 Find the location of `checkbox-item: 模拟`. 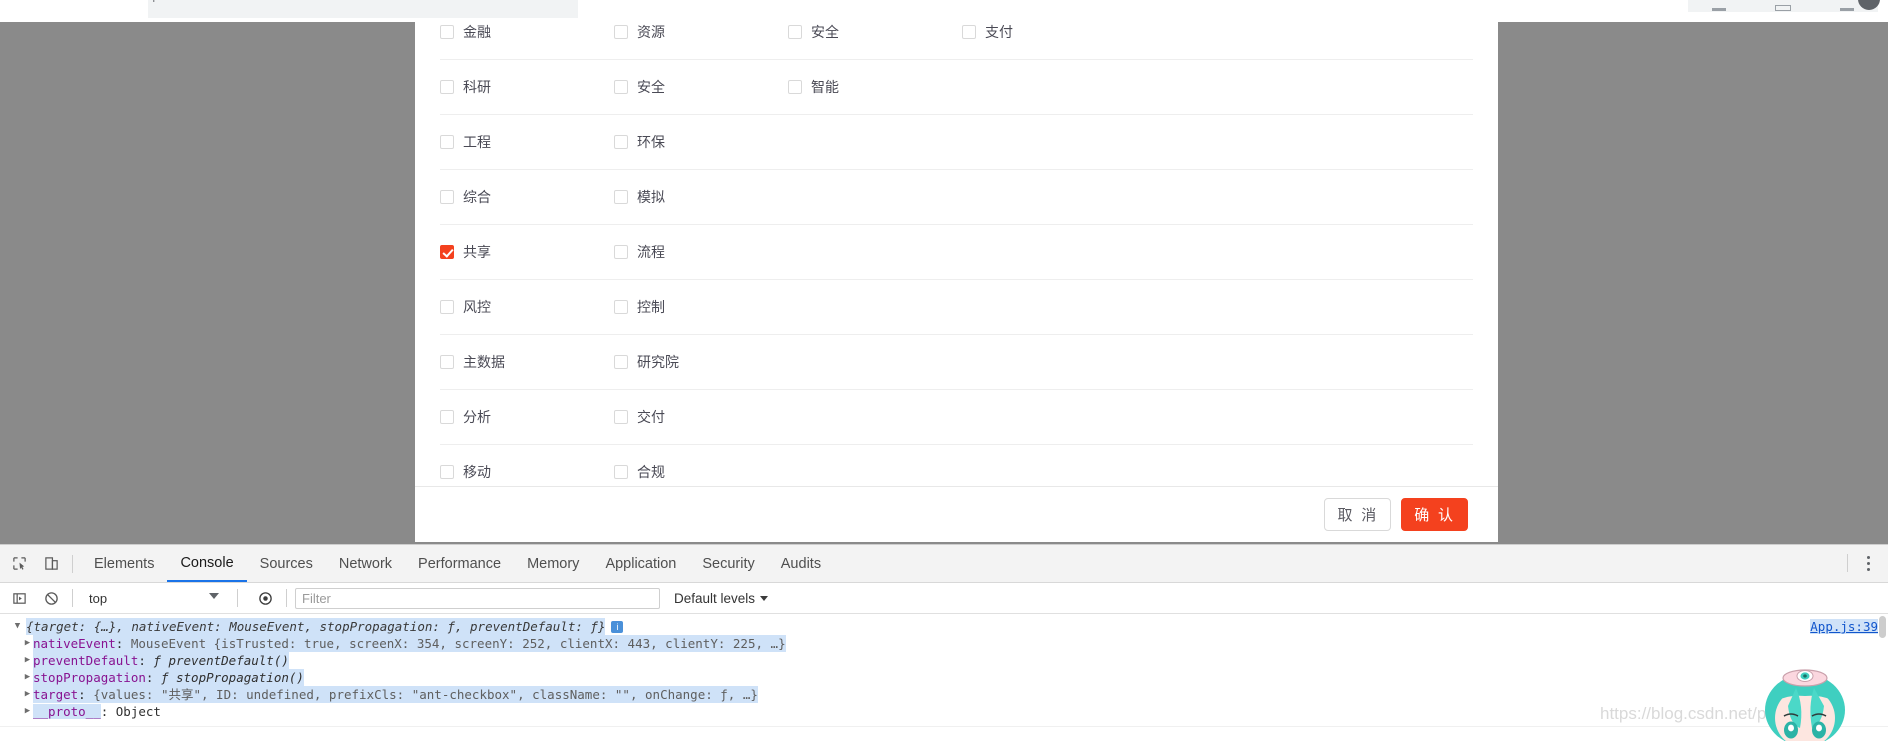

checkbox-item: 模拟 is located at coordinates (701, 197).